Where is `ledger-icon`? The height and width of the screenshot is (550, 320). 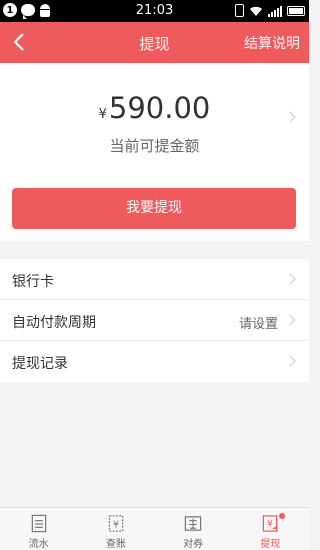 ledger-icon is located at coordinates (38, 523).